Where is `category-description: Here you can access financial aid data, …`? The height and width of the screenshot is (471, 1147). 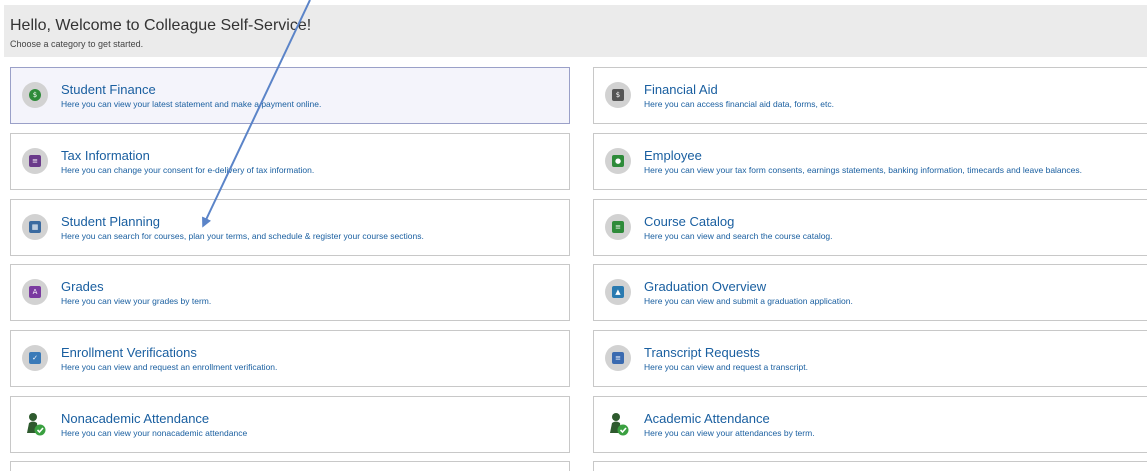 category-description: Here you can access financial aid data, … is located at coordinates (739, 104).